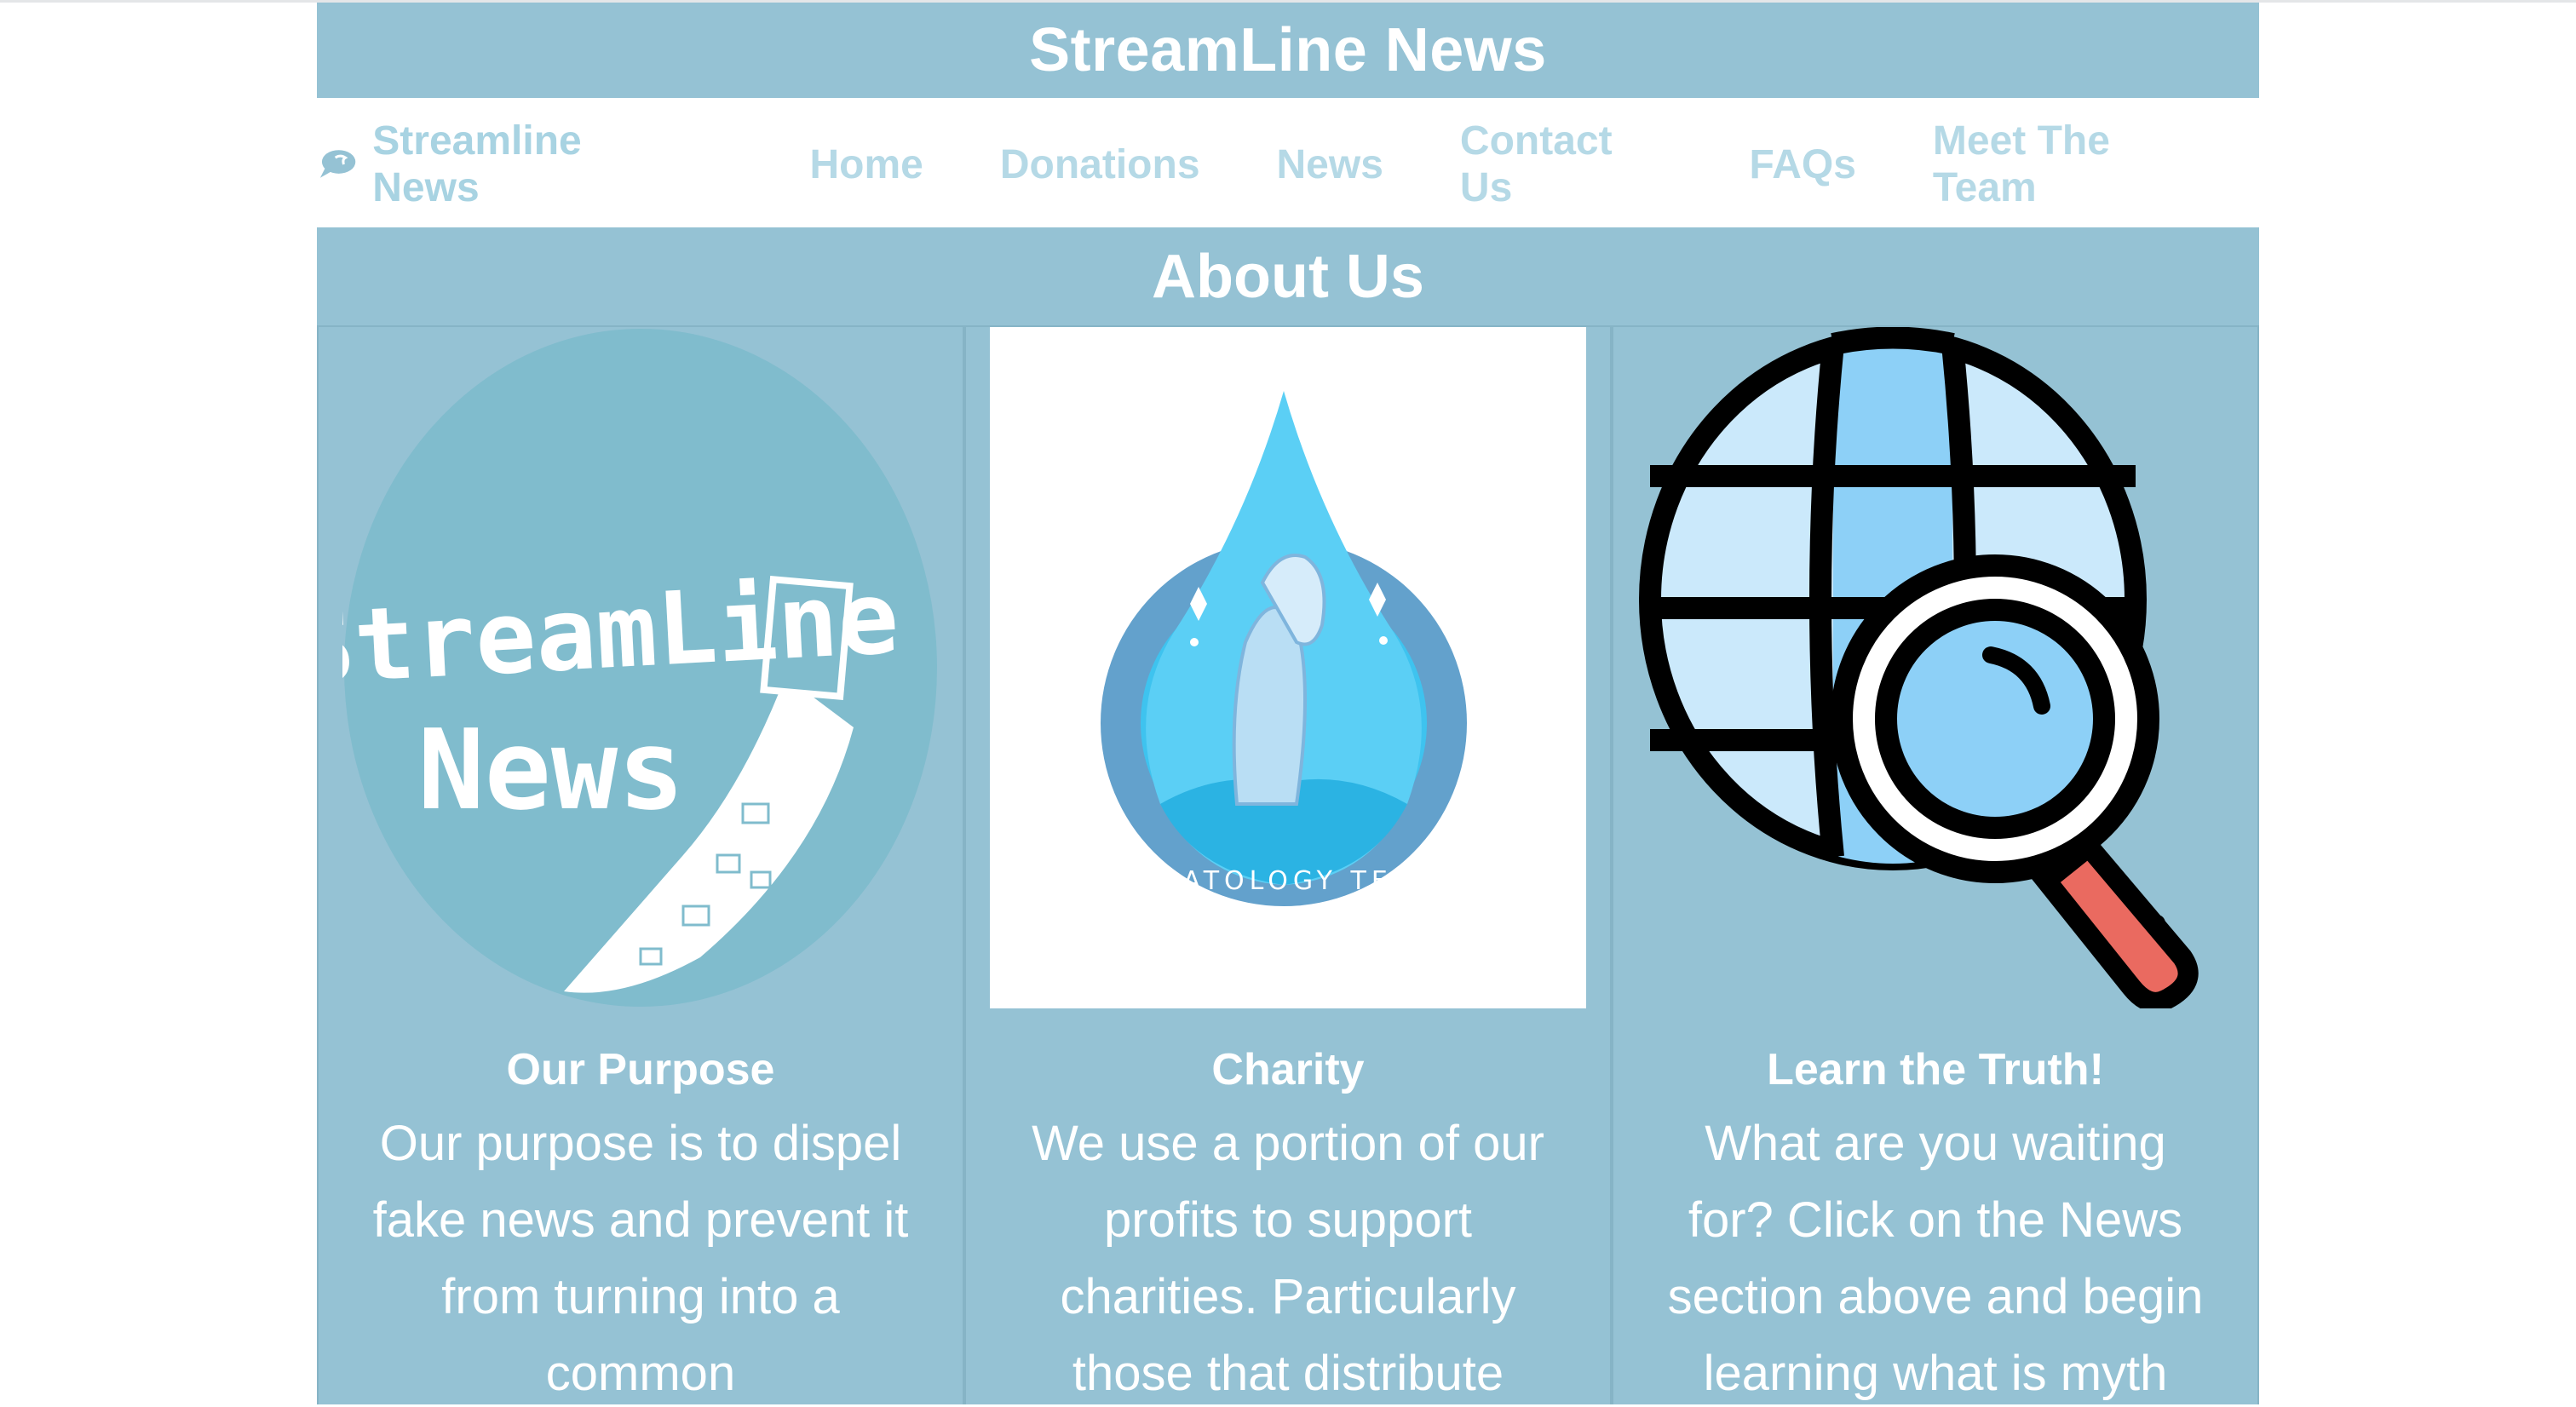  I want to click on charity-image: DERMATOLOGY TESTED, so click(1288, 667).